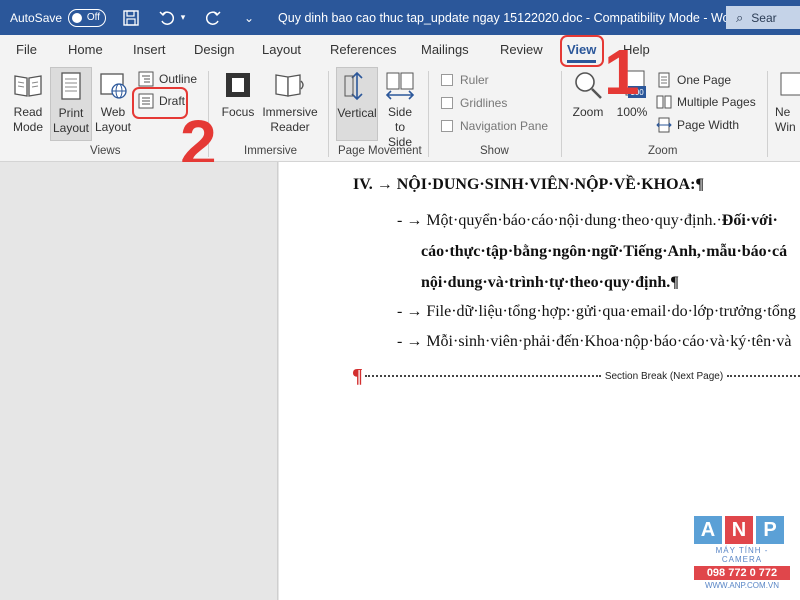 The height and width of the screenshot is (600, 800). I want to click on immersive-reader-icon, so click(290, 85).